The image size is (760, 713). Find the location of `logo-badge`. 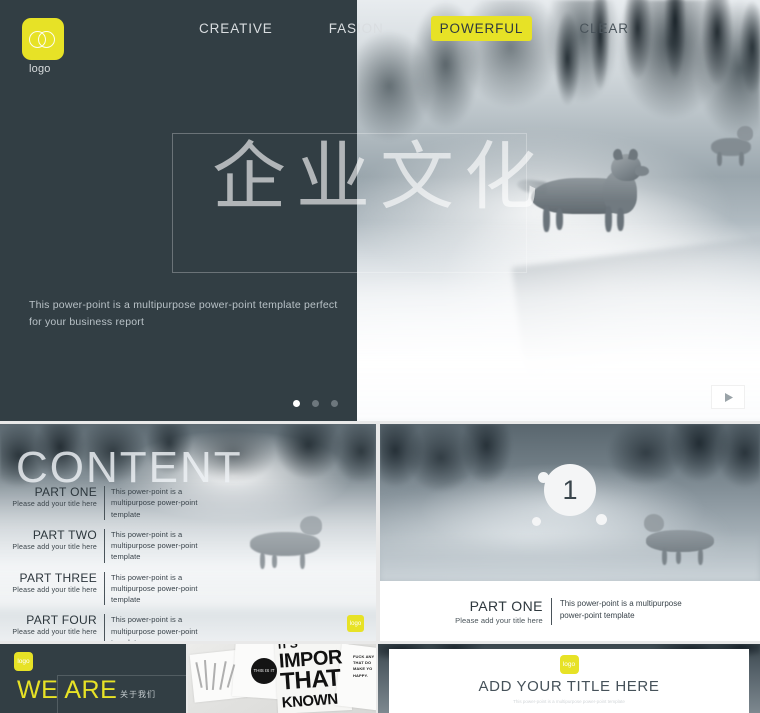

logo-badge is located at coordinates (43, 39).